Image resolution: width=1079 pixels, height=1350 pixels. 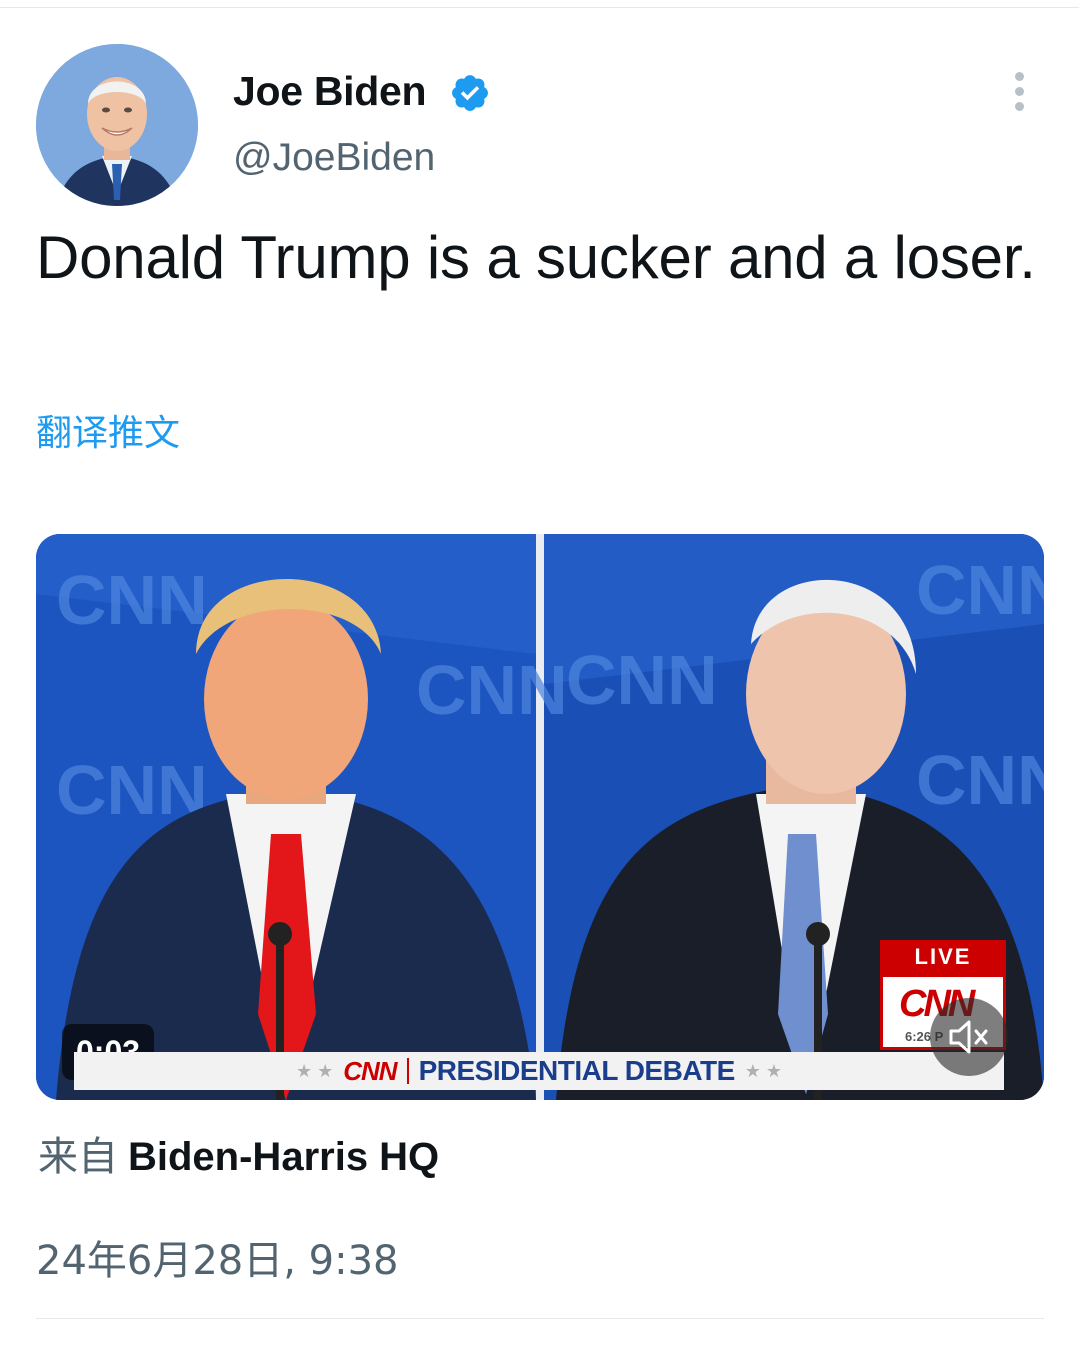 What do you see at coordinates (330, 91) in the screenshot?
I see `author-display-name: Joe Biden` at bounding box center [330, 91].